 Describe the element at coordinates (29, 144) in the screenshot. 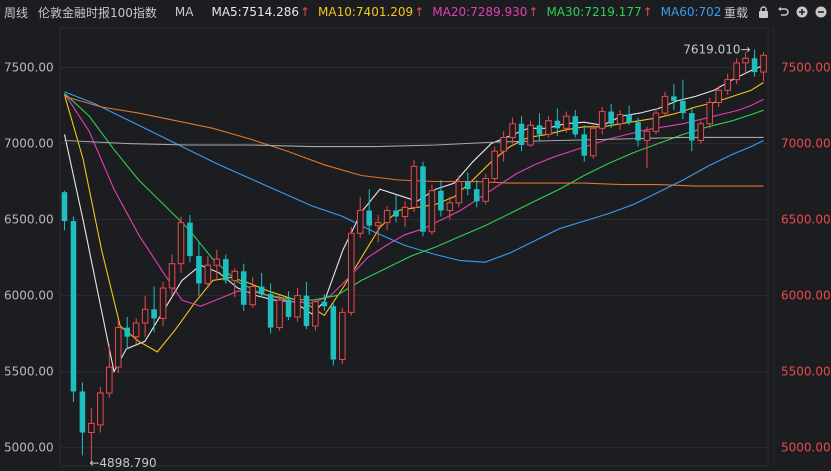

I see `y-tick-label-left: 7000.00` at that location.